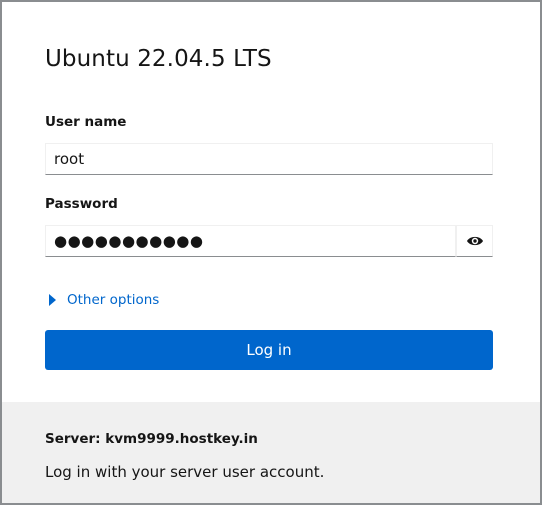 This screenshot has width=542, height=505. Describe the element at coordinates (185, 472) in the screenshot. I see `login-hint: Log in with your server user account.` at that location.